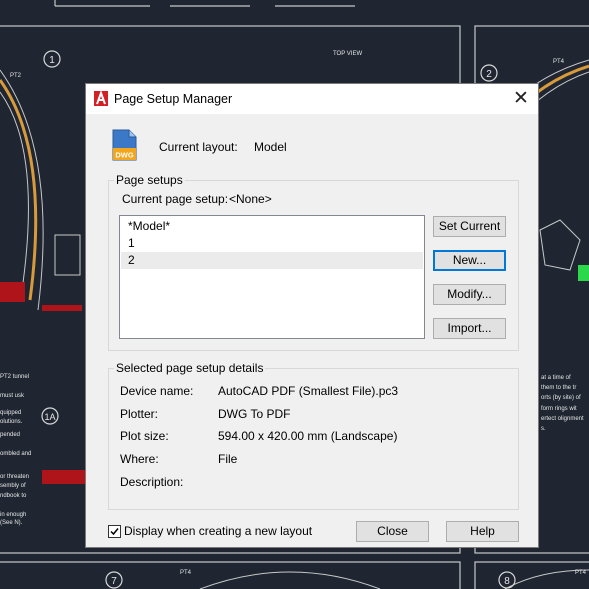 The height and width of the screenshot is (589, 589). Describe the element at coordinates (11, 422) in the screenshot. I see `svg-text: olutions.` at that location.